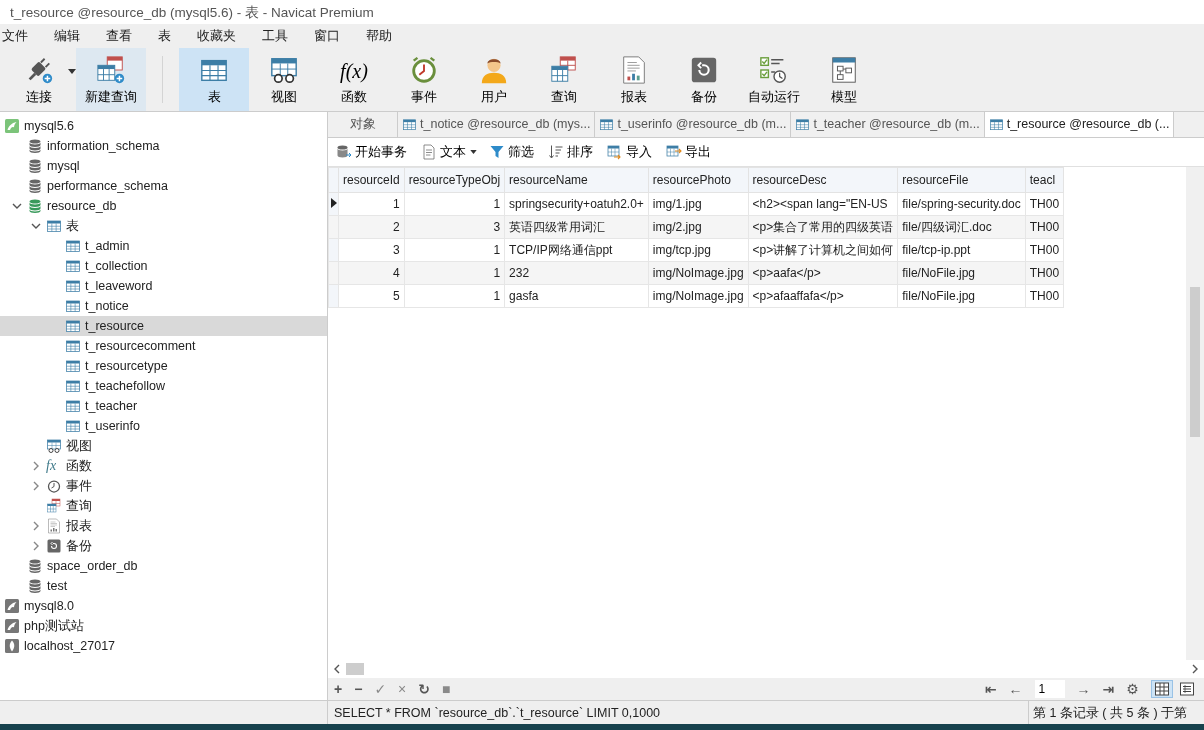 This screenshot has width=1204, height=730. Describe the element at coordinates (371, 180) in the screenshot. I see `column-header: resourceId` at that location.